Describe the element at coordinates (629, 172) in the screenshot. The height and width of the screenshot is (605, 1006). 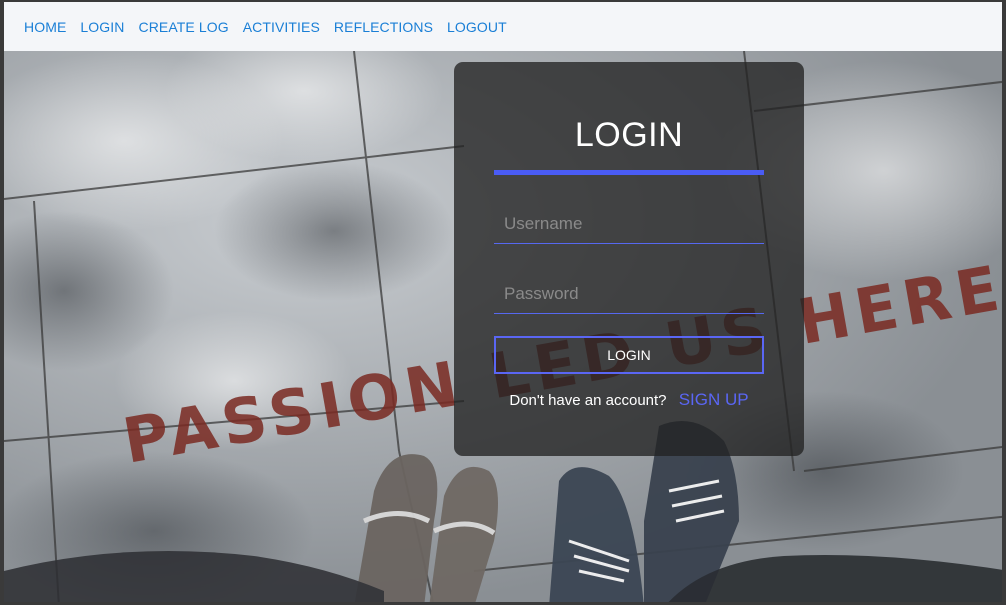
I see `title-underline` at that location.